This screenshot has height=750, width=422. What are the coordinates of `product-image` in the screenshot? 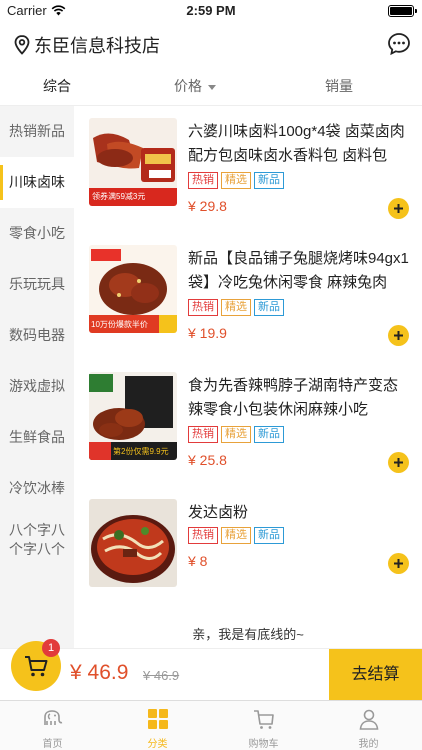 It's located at (133, 543).